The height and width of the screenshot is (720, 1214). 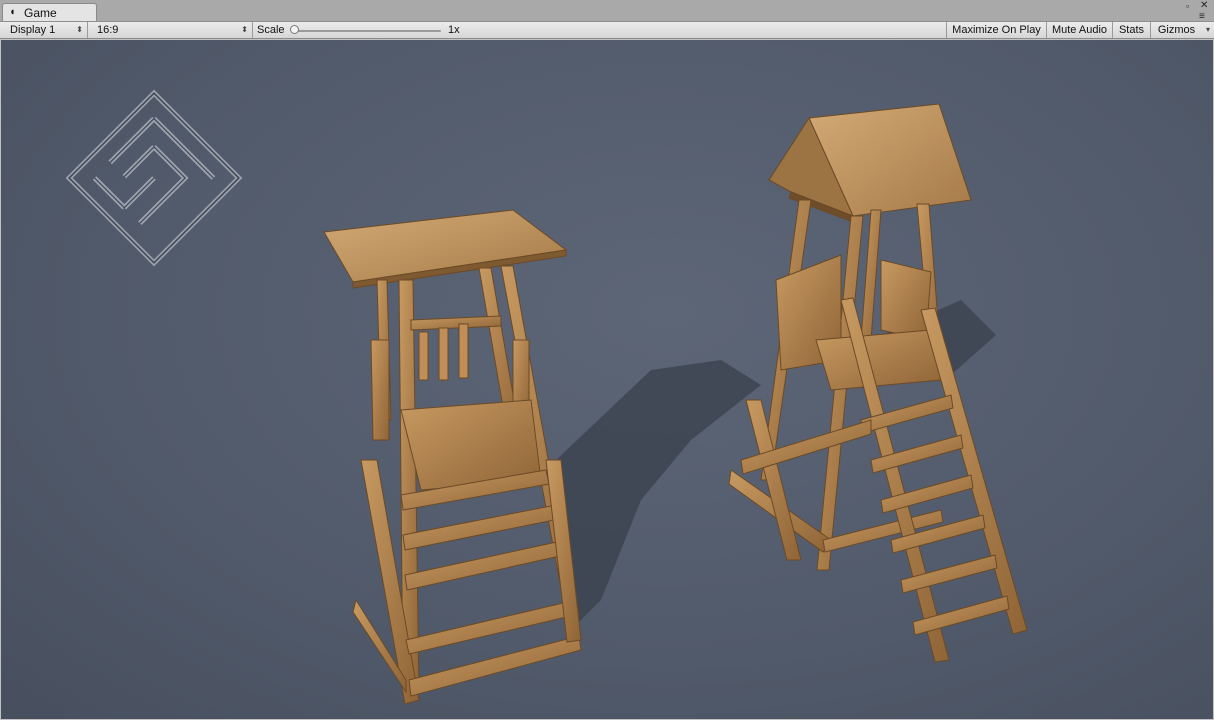 I want to click on scale-label: Scale, so click(x=271, y=30).